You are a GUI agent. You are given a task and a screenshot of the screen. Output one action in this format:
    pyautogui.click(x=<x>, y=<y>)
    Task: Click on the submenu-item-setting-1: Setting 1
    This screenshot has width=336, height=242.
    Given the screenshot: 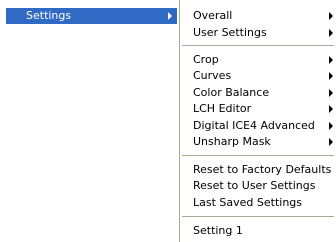 What is the action you would take?
    pyautogui.click(x=258, y=231)
    